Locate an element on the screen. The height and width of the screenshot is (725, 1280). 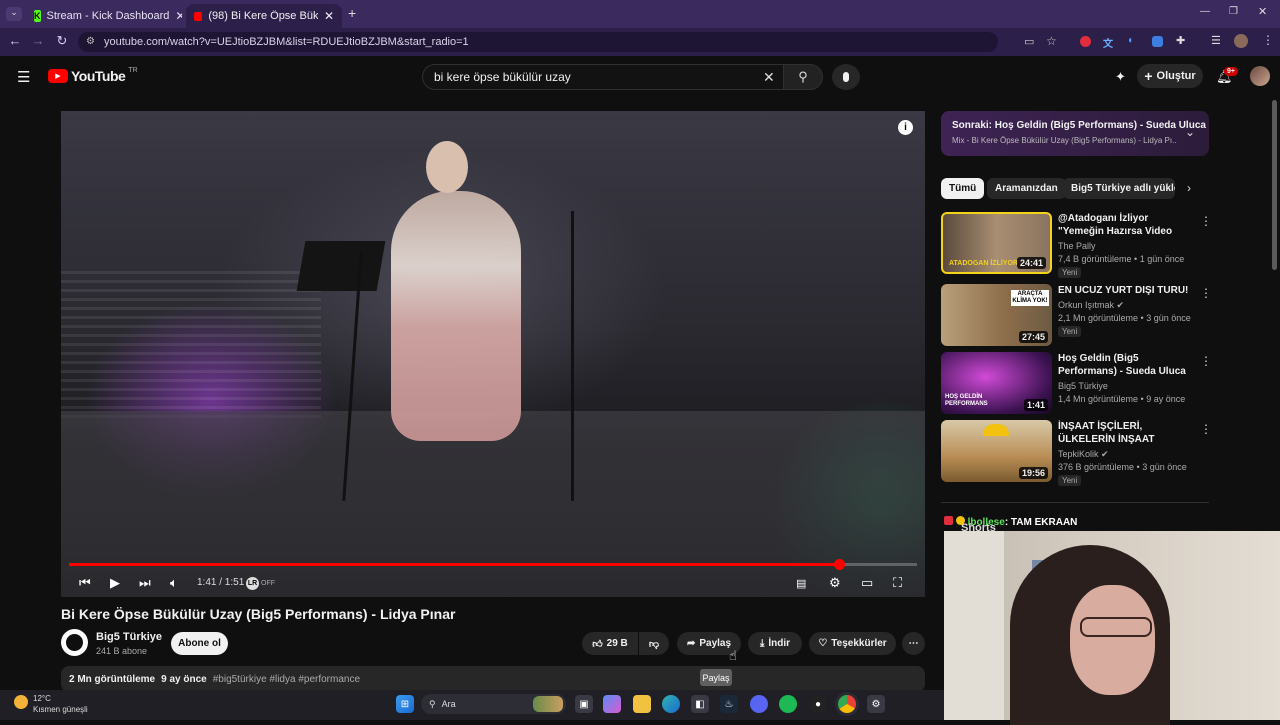
new-tab-button: + is located at coordinates (352, 13).